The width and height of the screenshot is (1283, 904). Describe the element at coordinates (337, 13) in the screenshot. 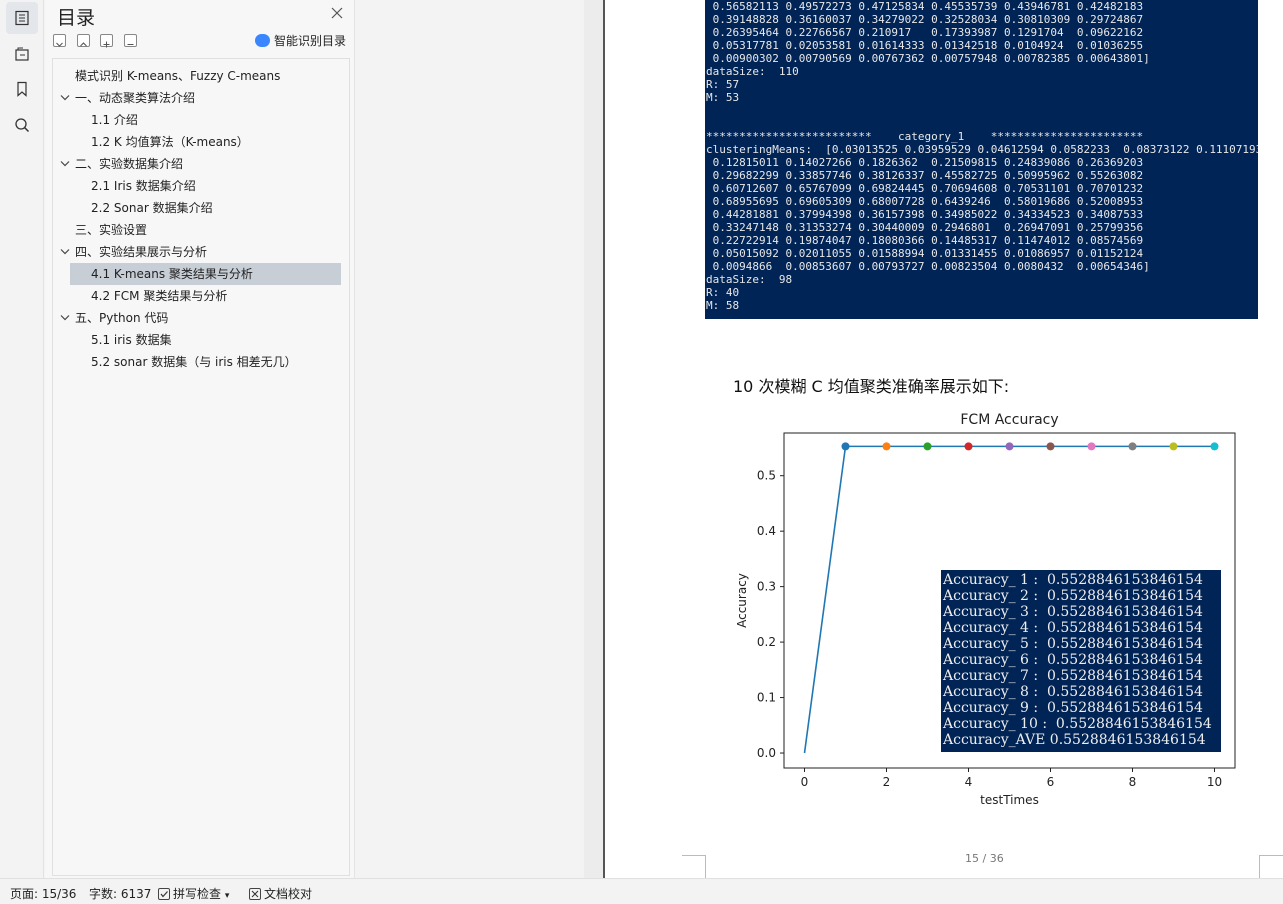

I see `close-icon` at that location.